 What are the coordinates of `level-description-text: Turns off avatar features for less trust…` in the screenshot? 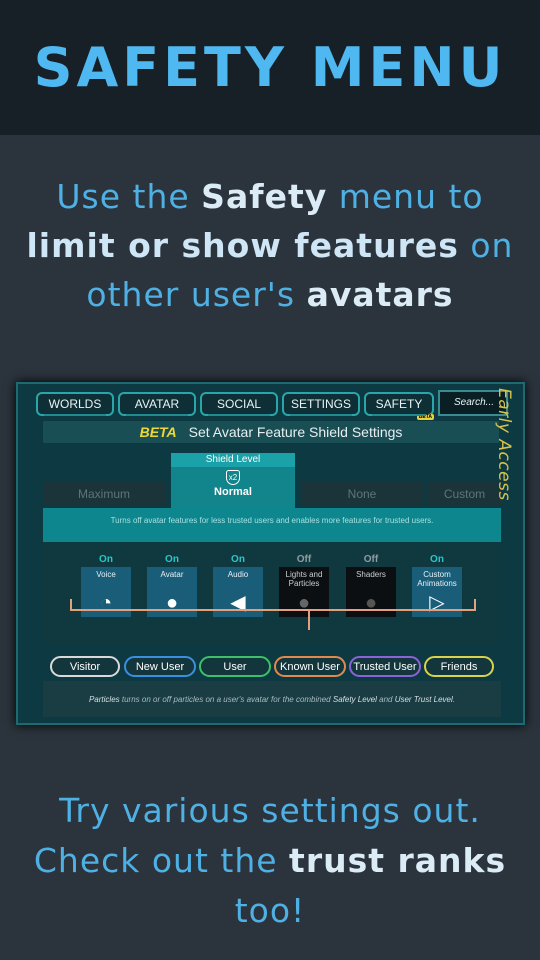 It's located at (272, 520).